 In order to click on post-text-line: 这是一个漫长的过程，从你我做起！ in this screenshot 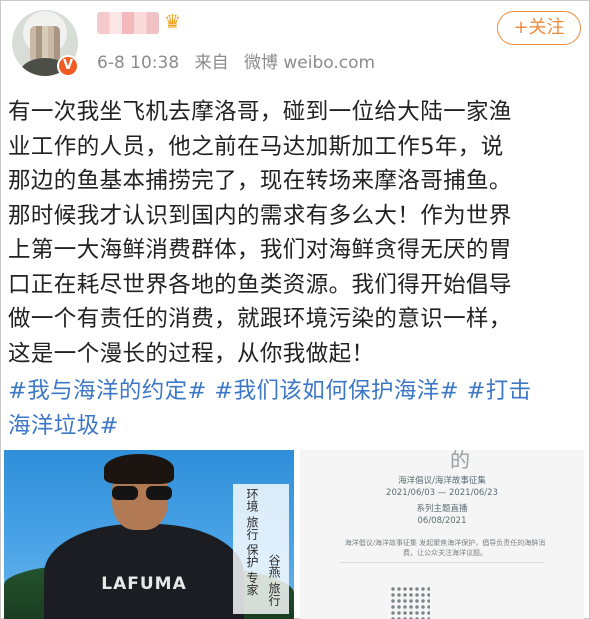, I will do `click(191, 353)`.